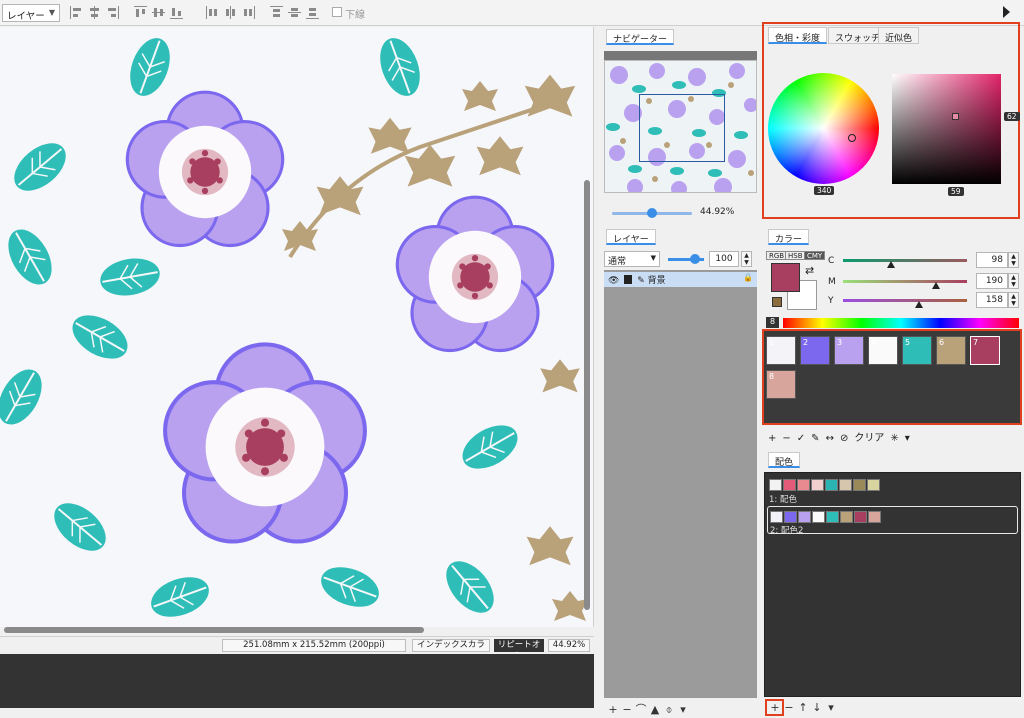 This screenshot has width=1024, height=718. I want to click on align-left-icon, so click(76, 12).